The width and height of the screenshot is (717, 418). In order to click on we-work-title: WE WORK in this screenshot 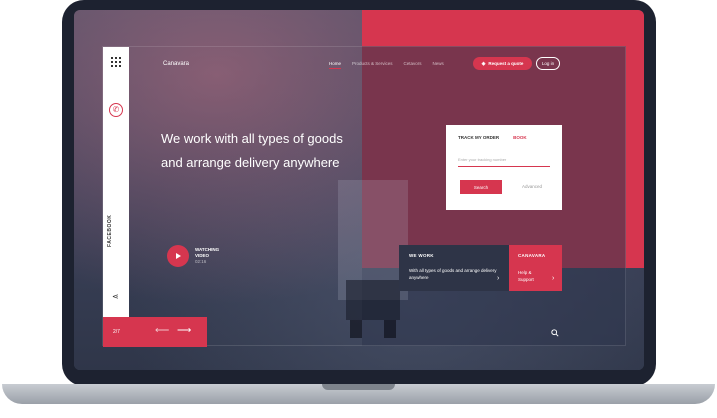, I will do `click(421, 255)`.